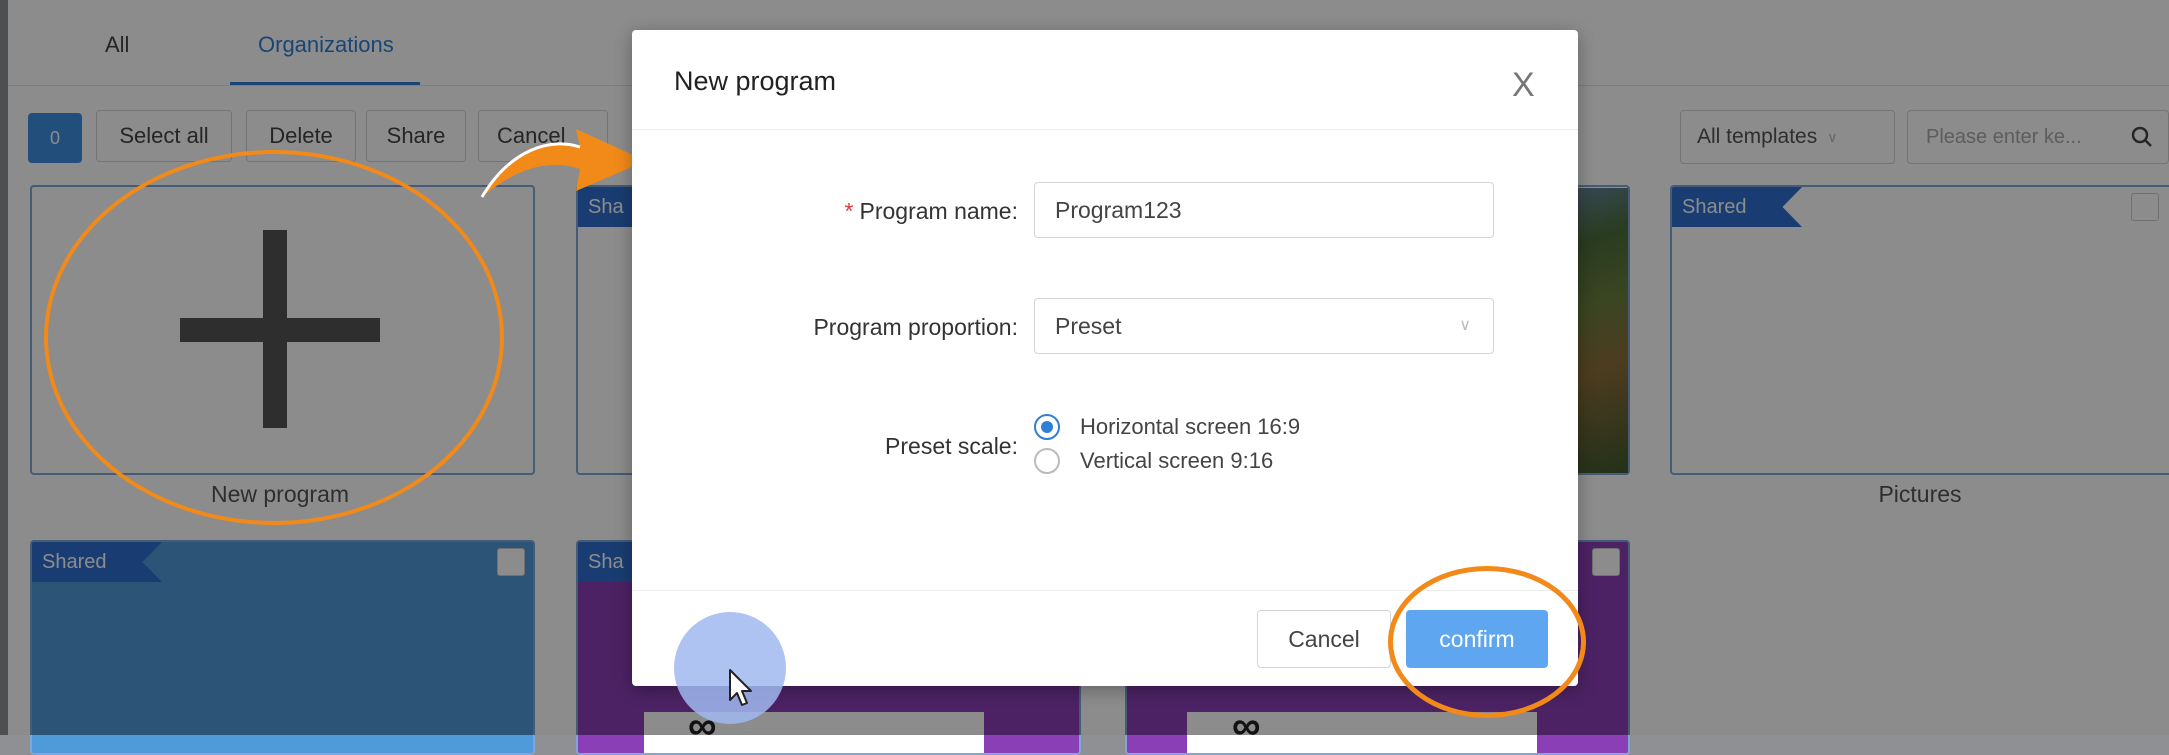 The width and height of the screenshot is (2169, 755). What do you see at coordinates (1088, 325) in the screenshot?
I see `program-proportion-value: Preset` at bounding box center [1088, 325].